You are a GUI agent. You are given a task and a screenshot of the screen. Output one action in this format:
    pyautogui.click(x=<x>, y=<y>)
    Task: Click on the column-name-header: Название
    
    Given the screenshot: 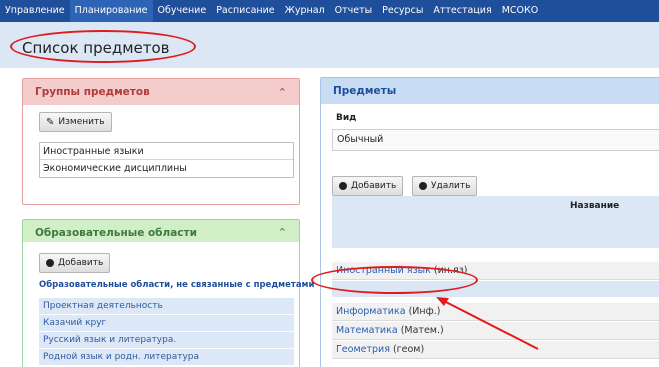 What is the action you would take?
    pyautogui.click(x=594, y=206)
    